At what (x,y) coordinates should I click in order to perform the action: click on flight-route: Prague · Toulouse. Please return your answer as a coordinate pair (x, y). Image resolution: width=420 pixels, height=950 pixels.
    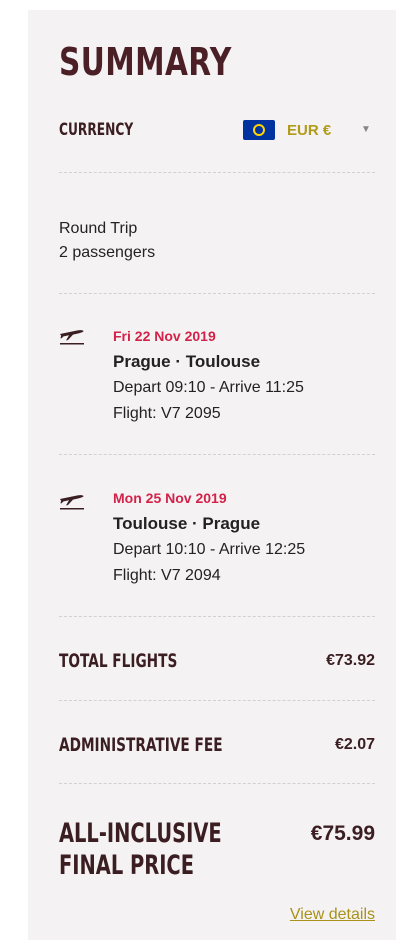
    Looking at the image, I should click on (187, 361).